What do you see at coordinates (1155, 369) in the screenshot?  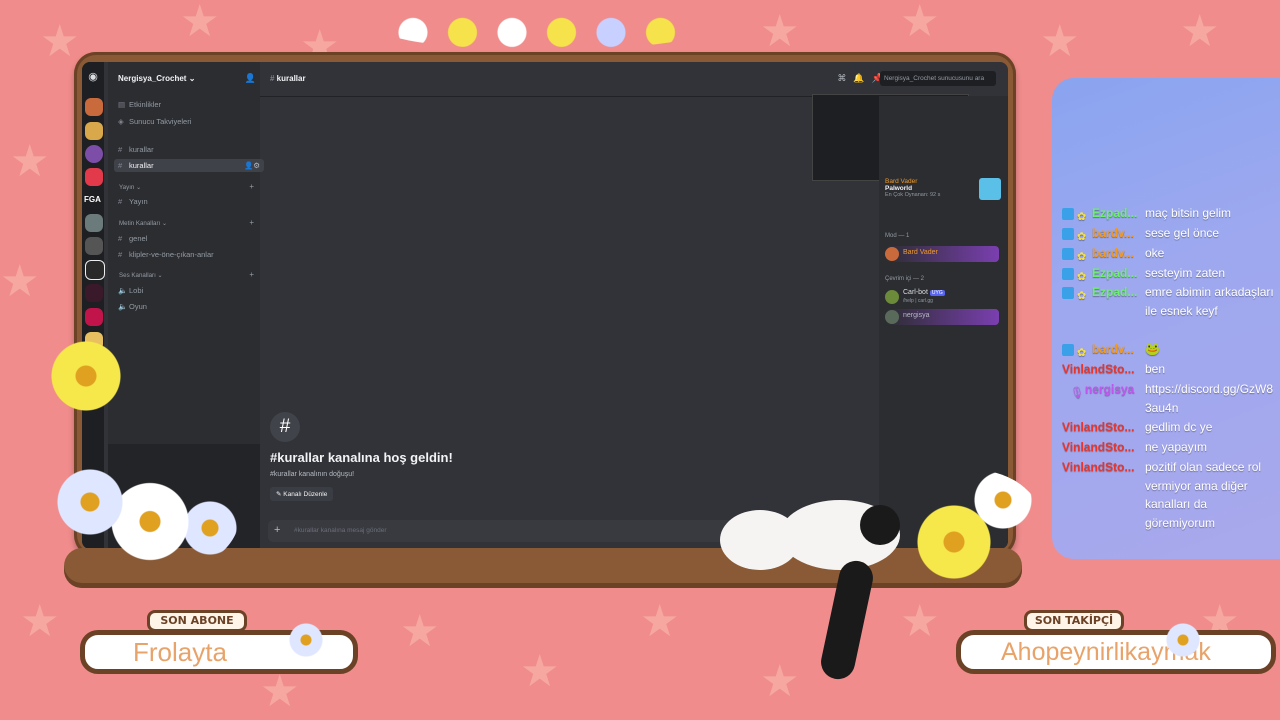 I see `chat-text: ben` at bounding box center [1155, 369].